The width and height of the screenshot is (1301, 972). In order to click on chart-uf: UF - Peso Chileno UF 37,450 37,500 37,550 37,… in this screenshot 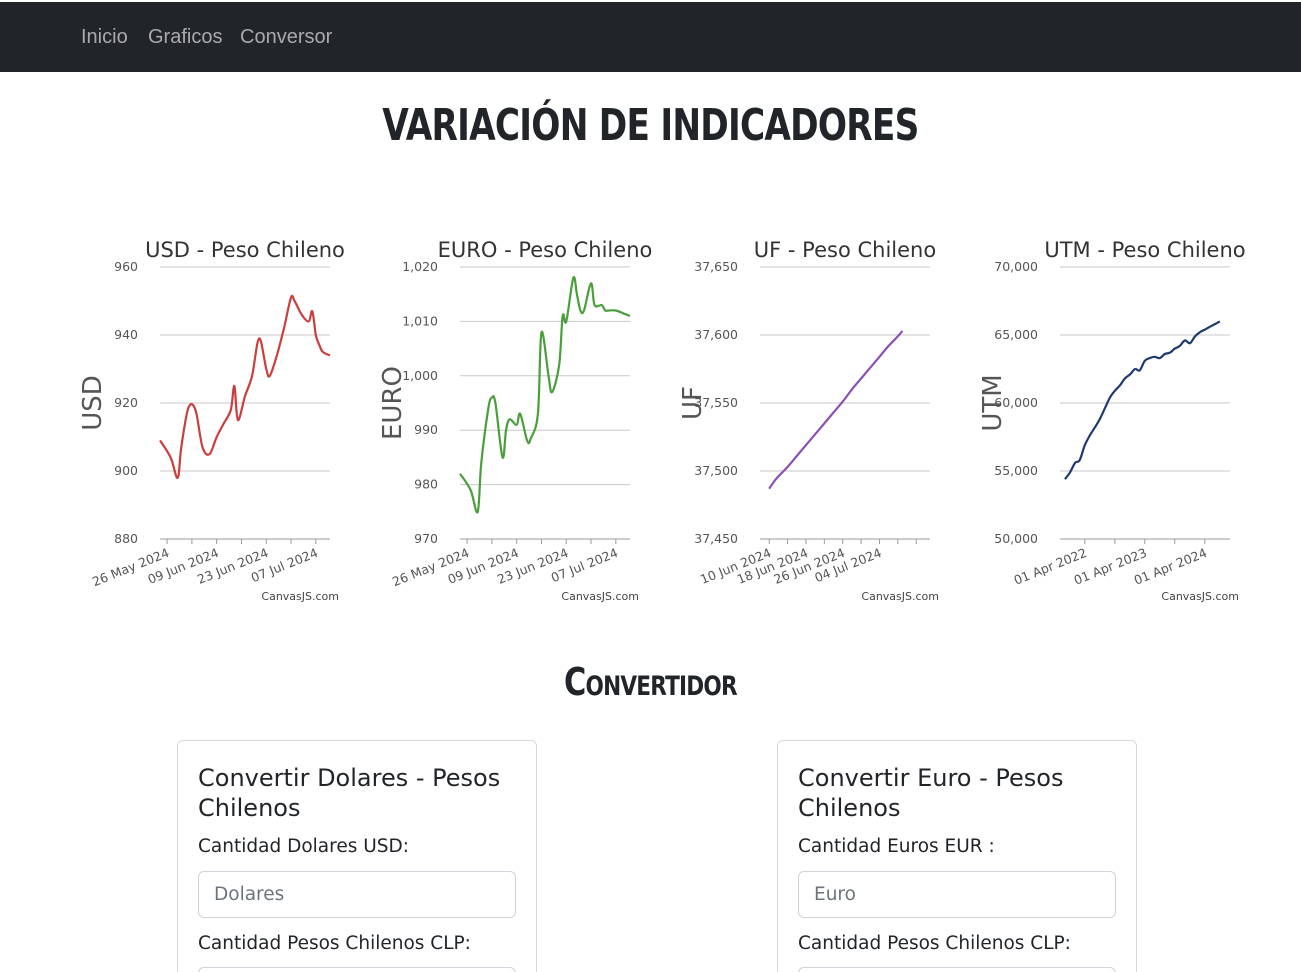, I will do `click(810, 422)`.